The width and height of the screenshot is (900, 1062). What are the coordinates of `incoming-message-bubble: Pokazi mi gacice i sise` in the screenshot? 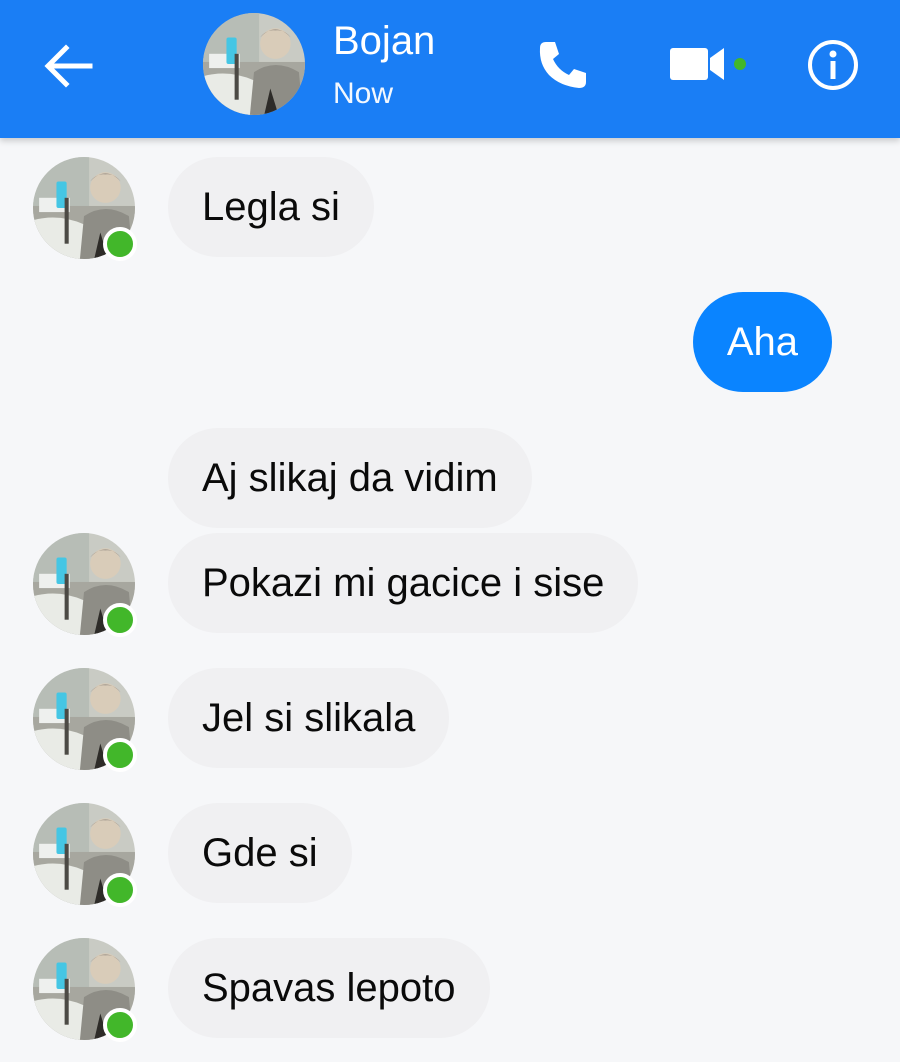 It's located at (403, 583).